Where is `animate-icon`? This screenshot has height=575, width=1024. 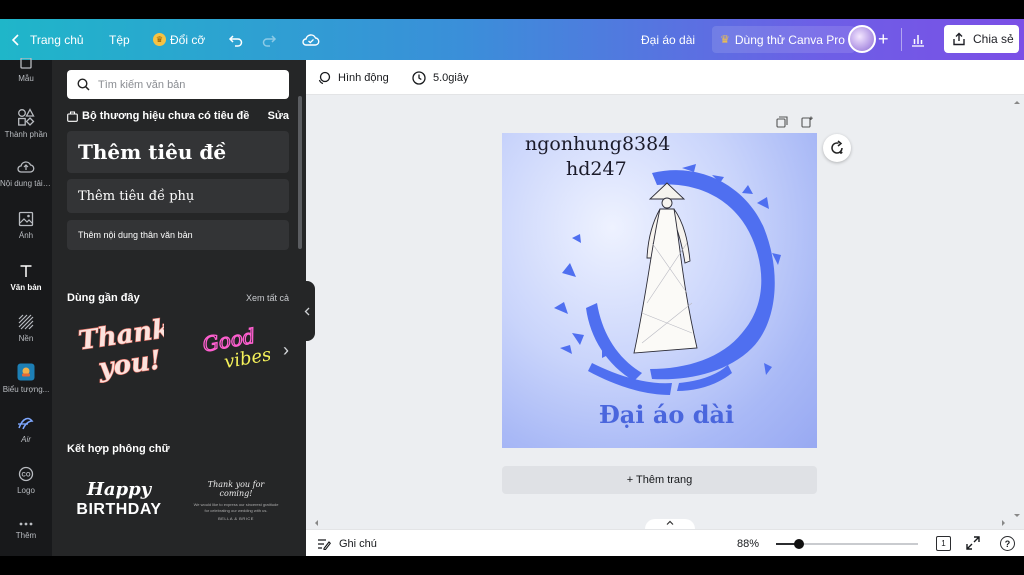
animate-icon is located at coordinates (324, 77).